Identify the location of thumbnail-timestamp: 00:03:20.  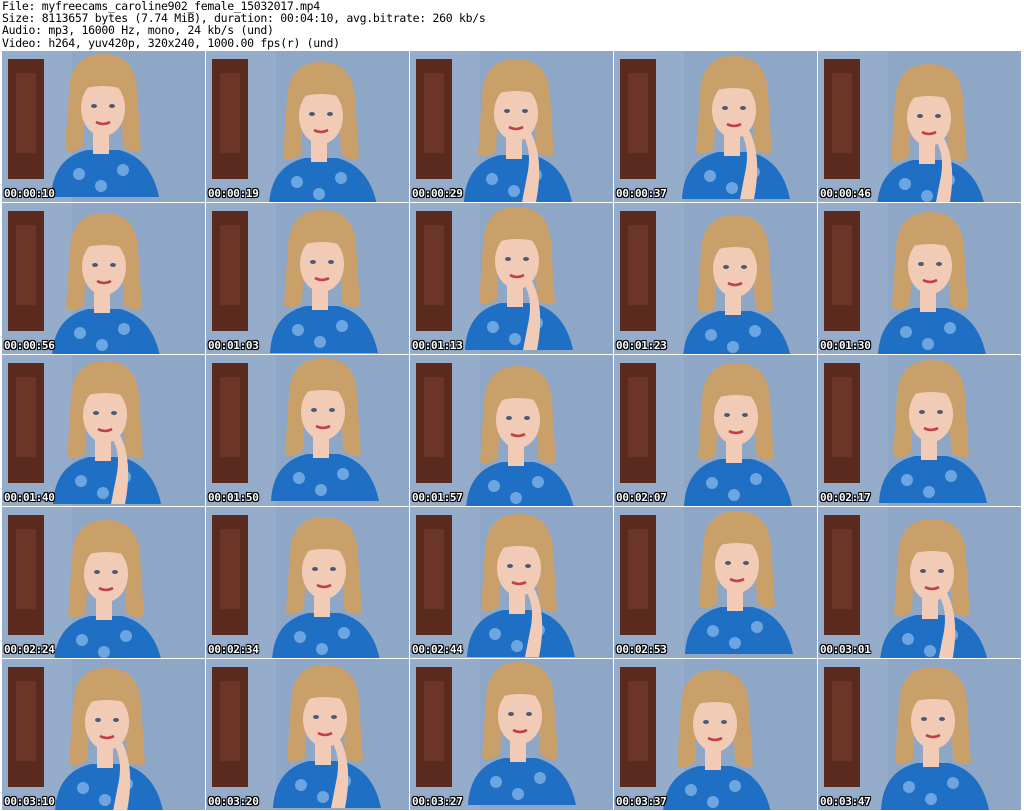
(233, 801).